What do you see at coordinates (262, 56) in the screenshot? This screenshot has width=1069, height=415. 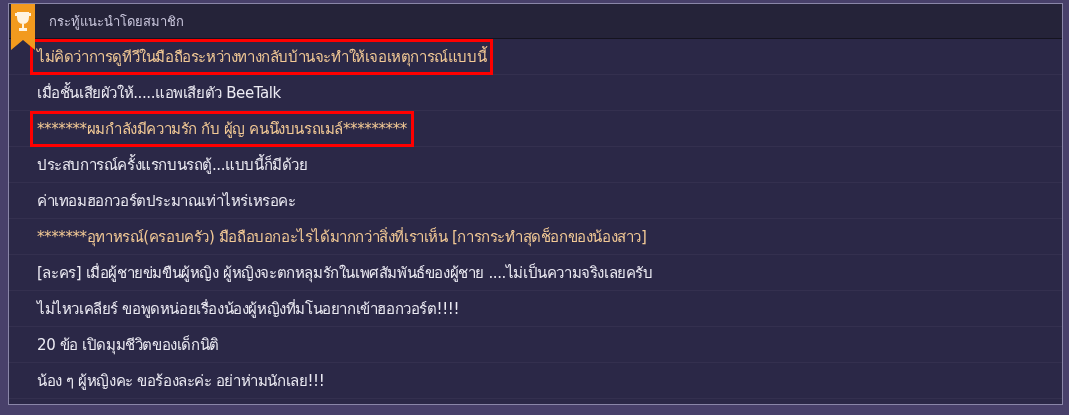 I see `topic-link: ไม่คิดว่าการดูทีวีในมือถือระหว่างทางกลับบ้านจะทำให้เจอเหตุการณ์แบบนี้` at bounding box center [262, 56].